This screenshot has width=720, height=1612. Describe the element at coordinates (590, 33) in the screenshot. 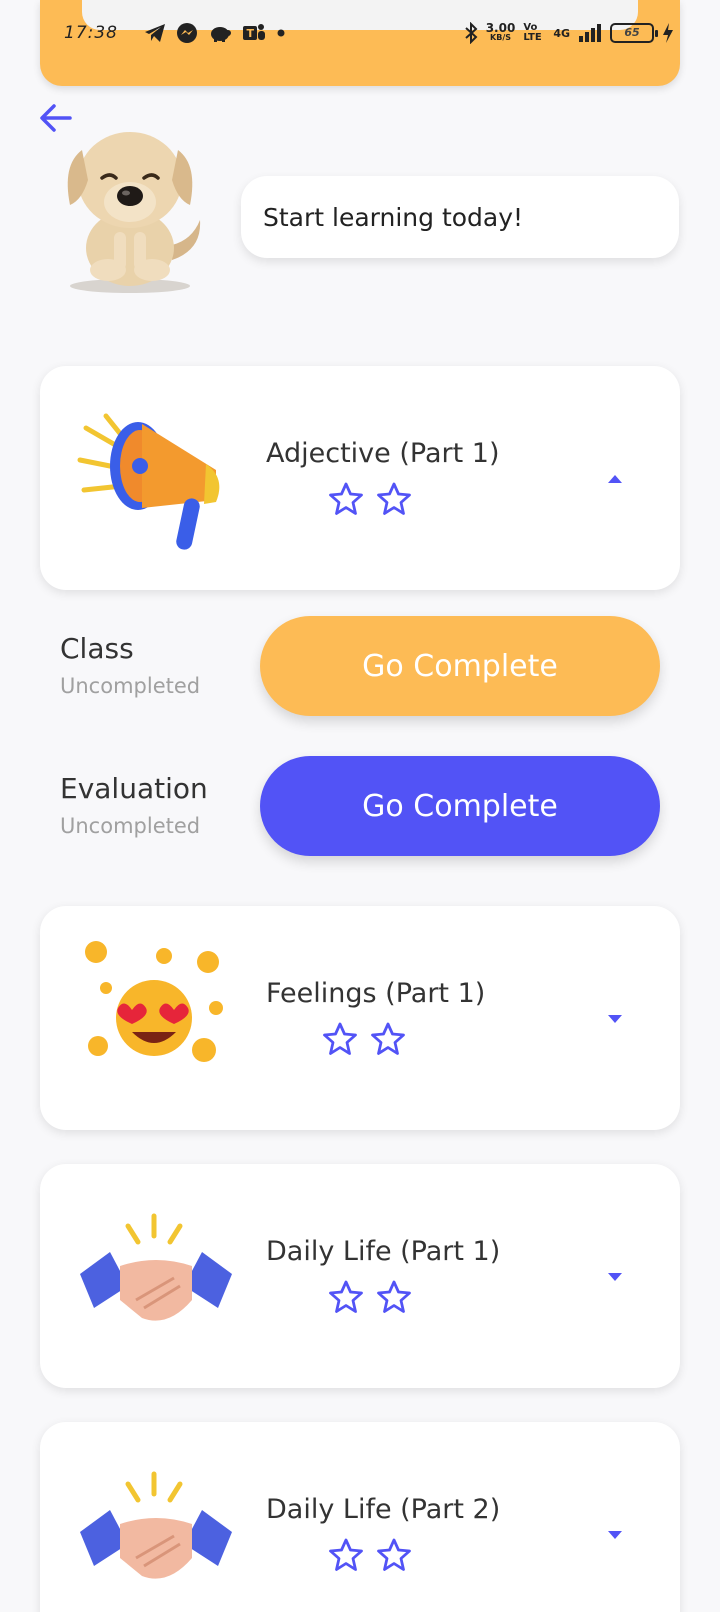

I see `signal-icon` at that location.